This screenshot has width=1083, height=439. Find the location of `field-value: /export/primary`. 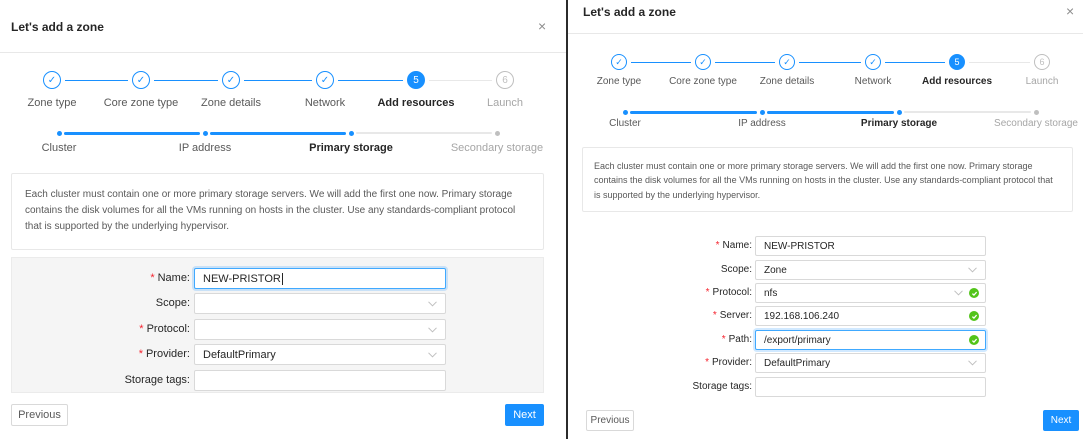

field-value: /export/primary is located at coordinates (797, 340).